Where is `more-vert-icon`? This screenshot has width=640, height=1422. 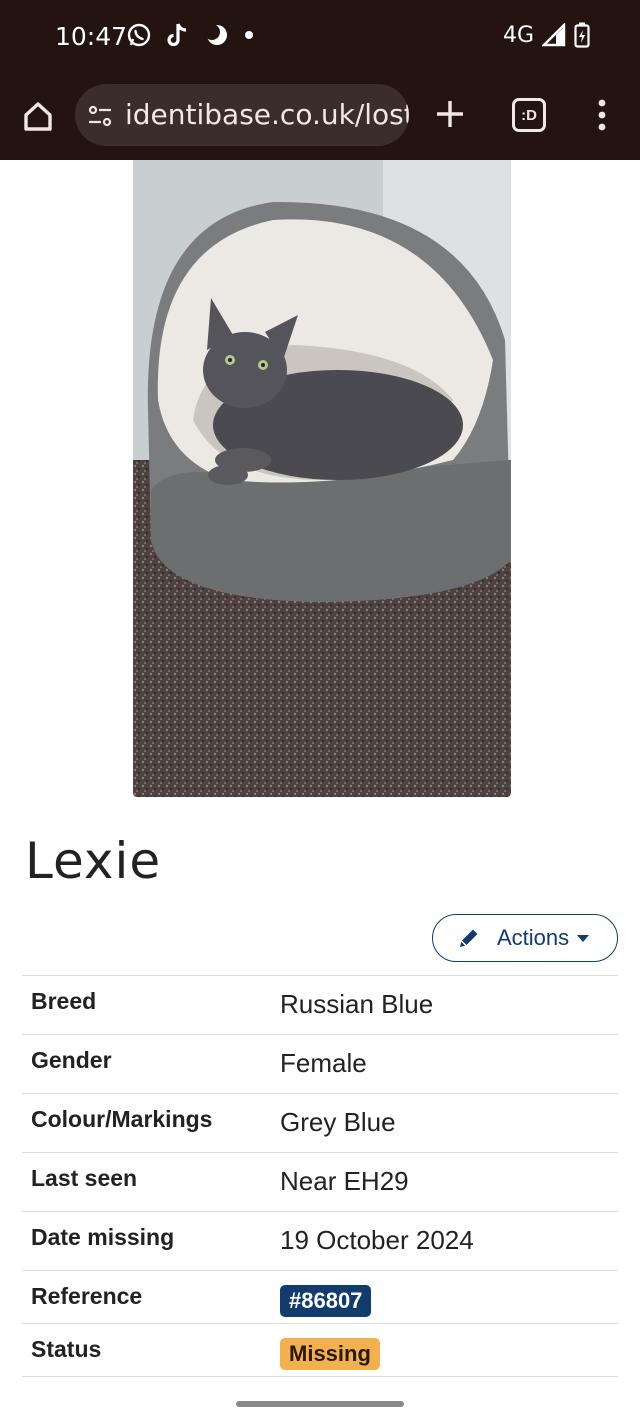
more-vert-icon is located at coordinates (602, 115).